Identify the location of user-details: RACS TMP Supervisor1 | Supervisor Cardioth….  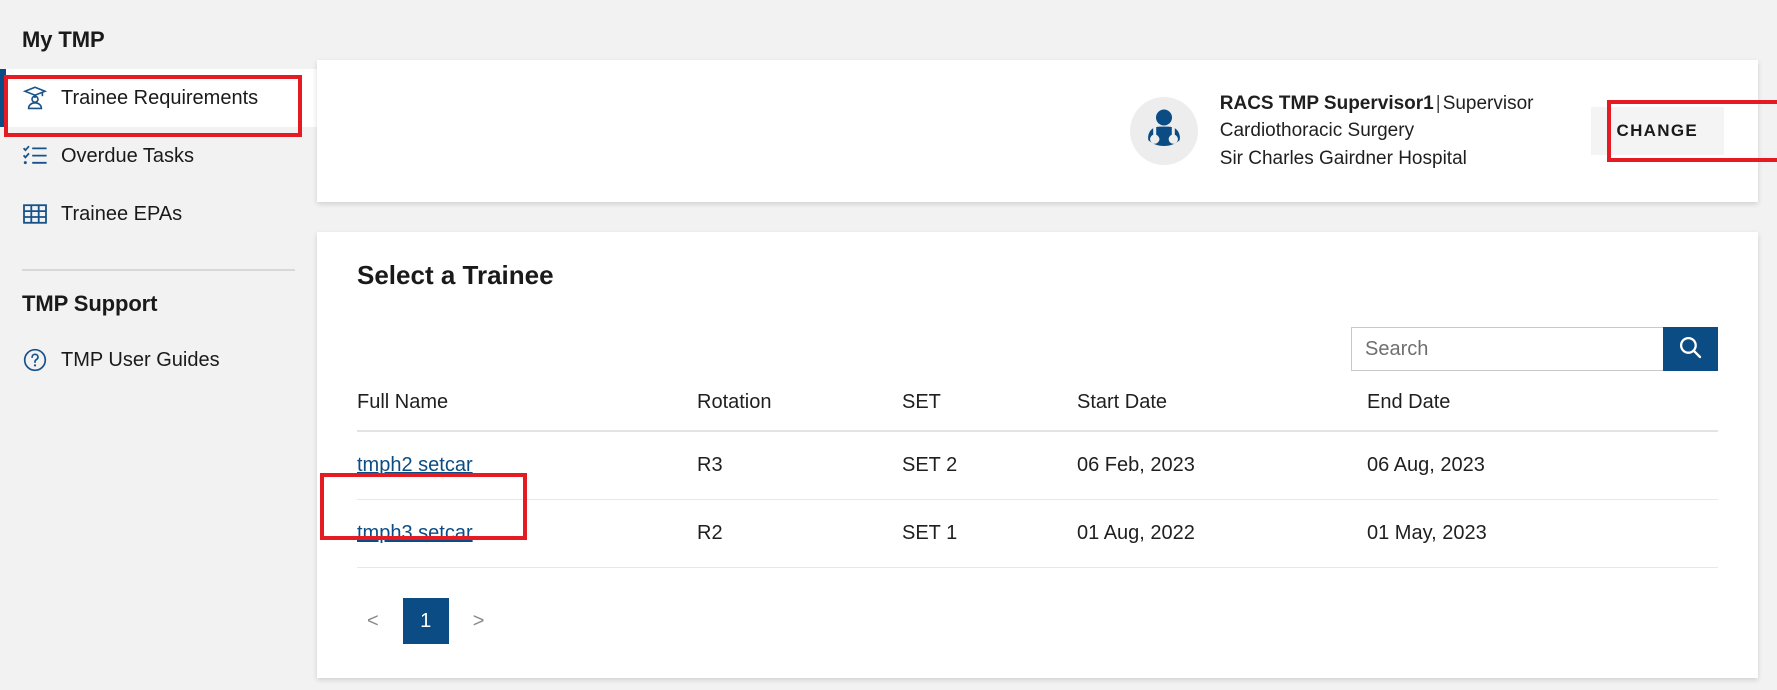
(1377, 131).